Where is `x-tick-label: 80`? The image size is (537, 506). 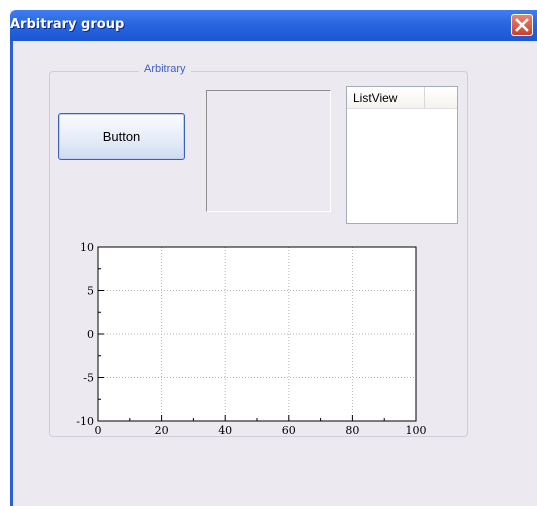 x-tick-label: 80 is located at coordinates (352, 430).